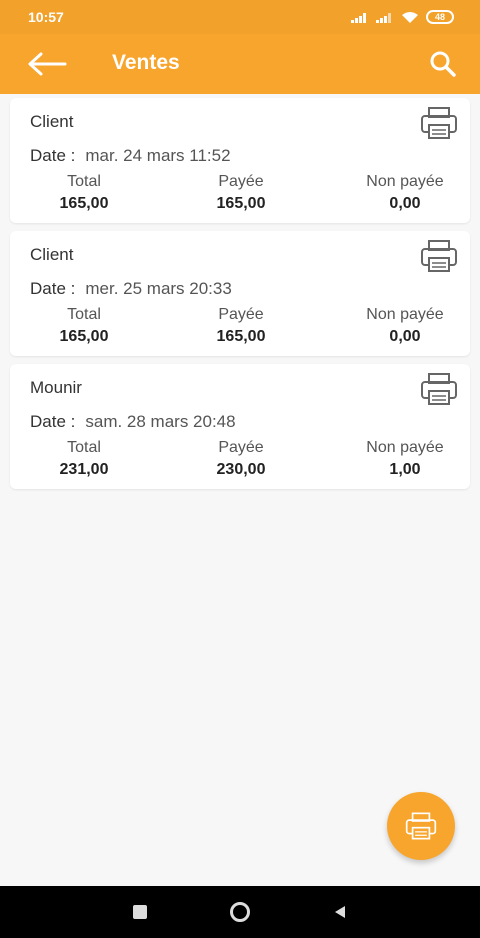  What do you see at coordinates (241, 459) in the screenshot?
I see `payee-column: Payée 230,00` at bounding box center [241, 459].